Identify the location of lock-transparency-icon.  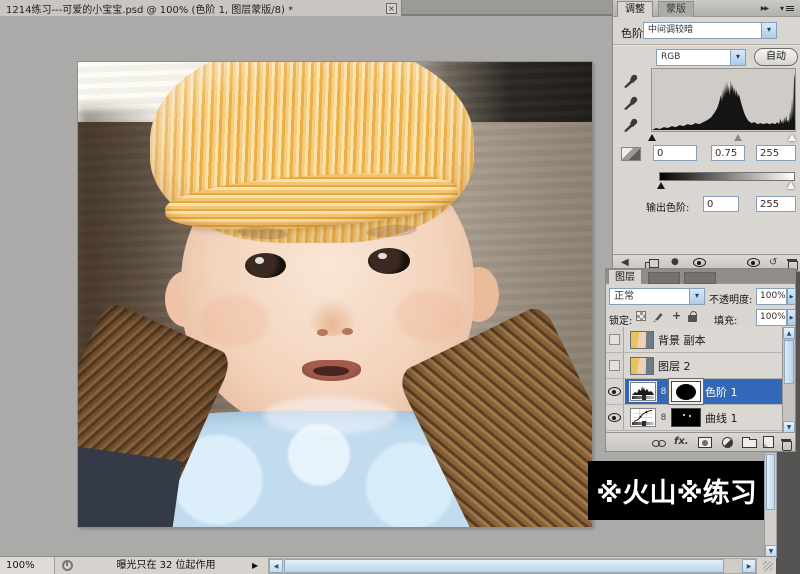
(641, 316).